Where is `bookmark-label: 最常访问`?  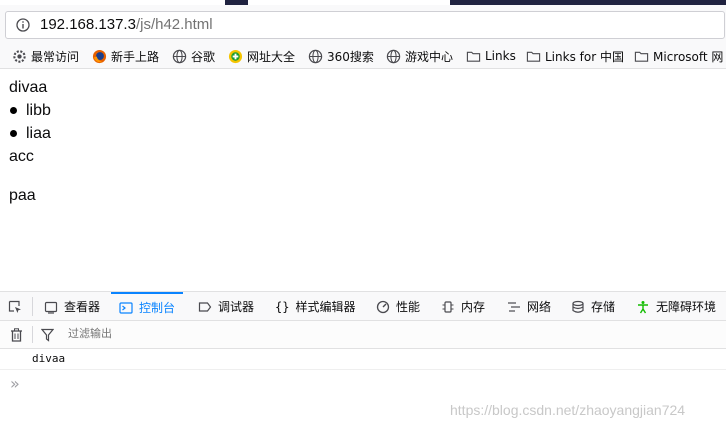
bookmark-label: 最常访问 is located at coordinates (55, 56).